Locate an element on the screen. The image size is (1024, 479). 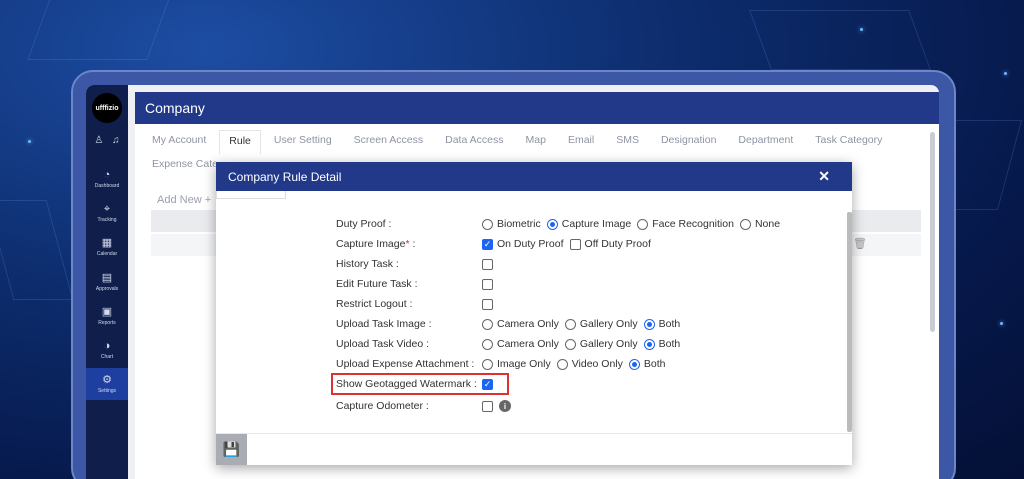
expense-image-only: Image Only is located at coordinates (516, 364).